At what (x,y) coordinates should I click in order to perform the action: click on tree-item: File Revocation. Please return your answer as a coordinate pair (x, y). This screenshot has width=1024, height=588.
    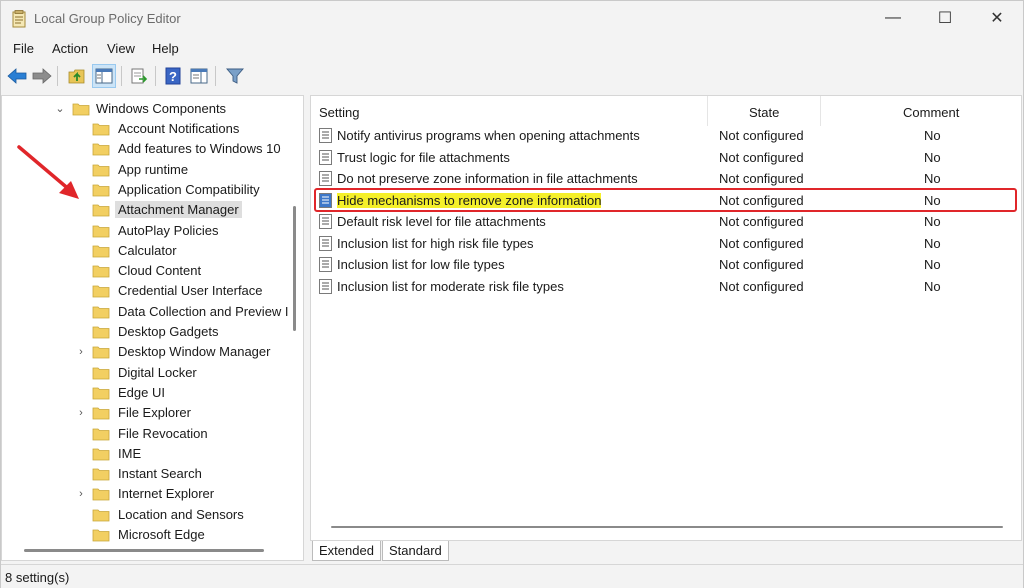
    Looking at the image, I should click on (147, 434).